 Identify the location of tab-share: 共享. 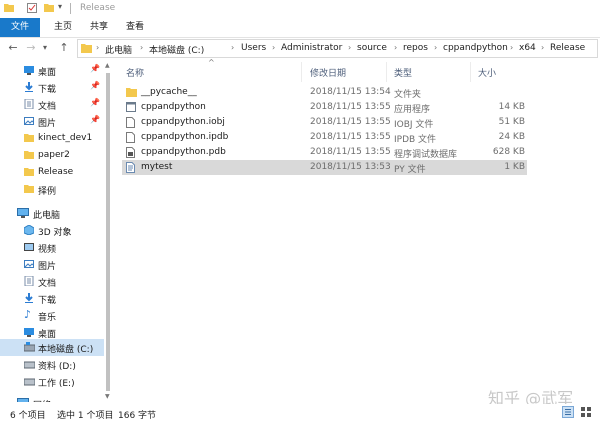
(99, 27).